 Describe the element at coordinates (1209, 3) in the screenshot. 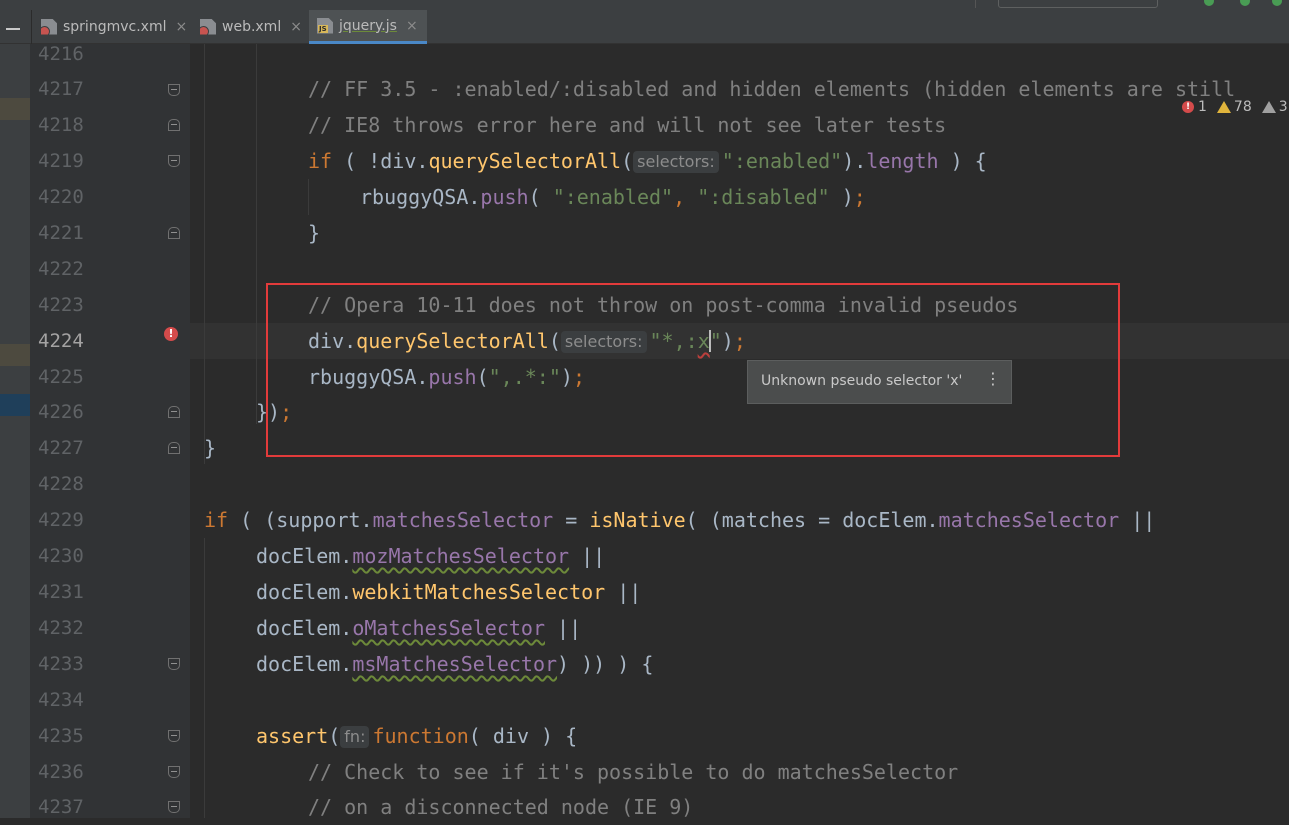

I see `run-icon` at that location.